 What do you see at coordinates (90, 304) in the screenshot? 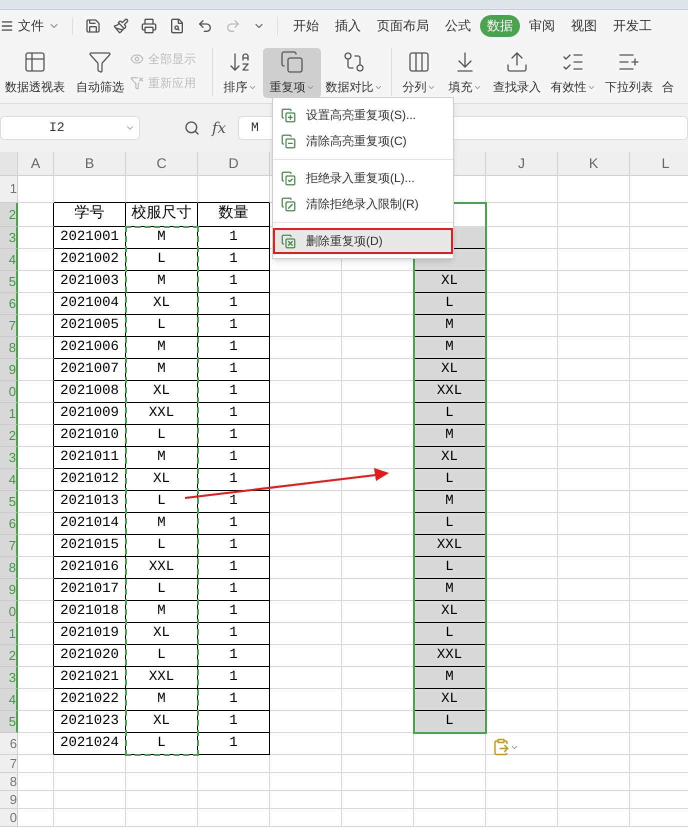
I see `table-cell: 2021004` at bounding box center [90, 304].